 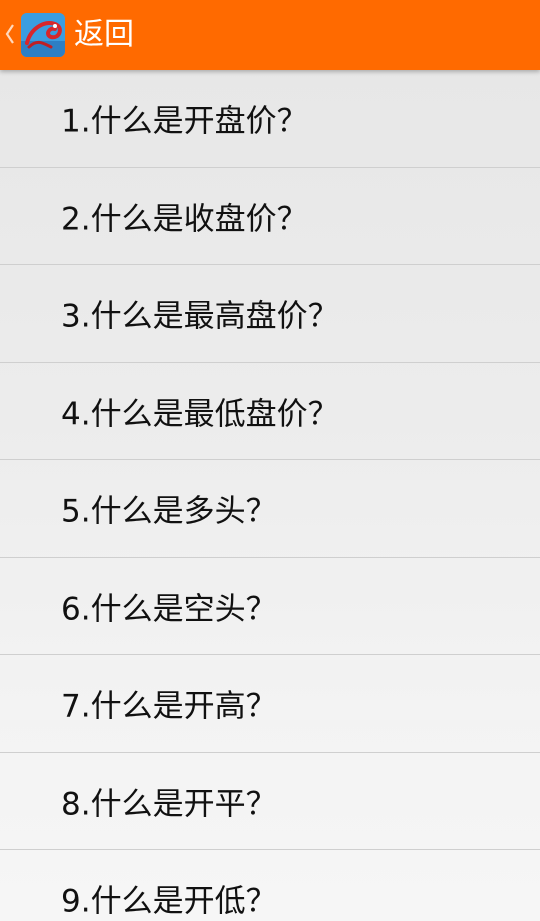 I want to click on list-item-label: 9.什么是开低？, so click(x=169, y=901).